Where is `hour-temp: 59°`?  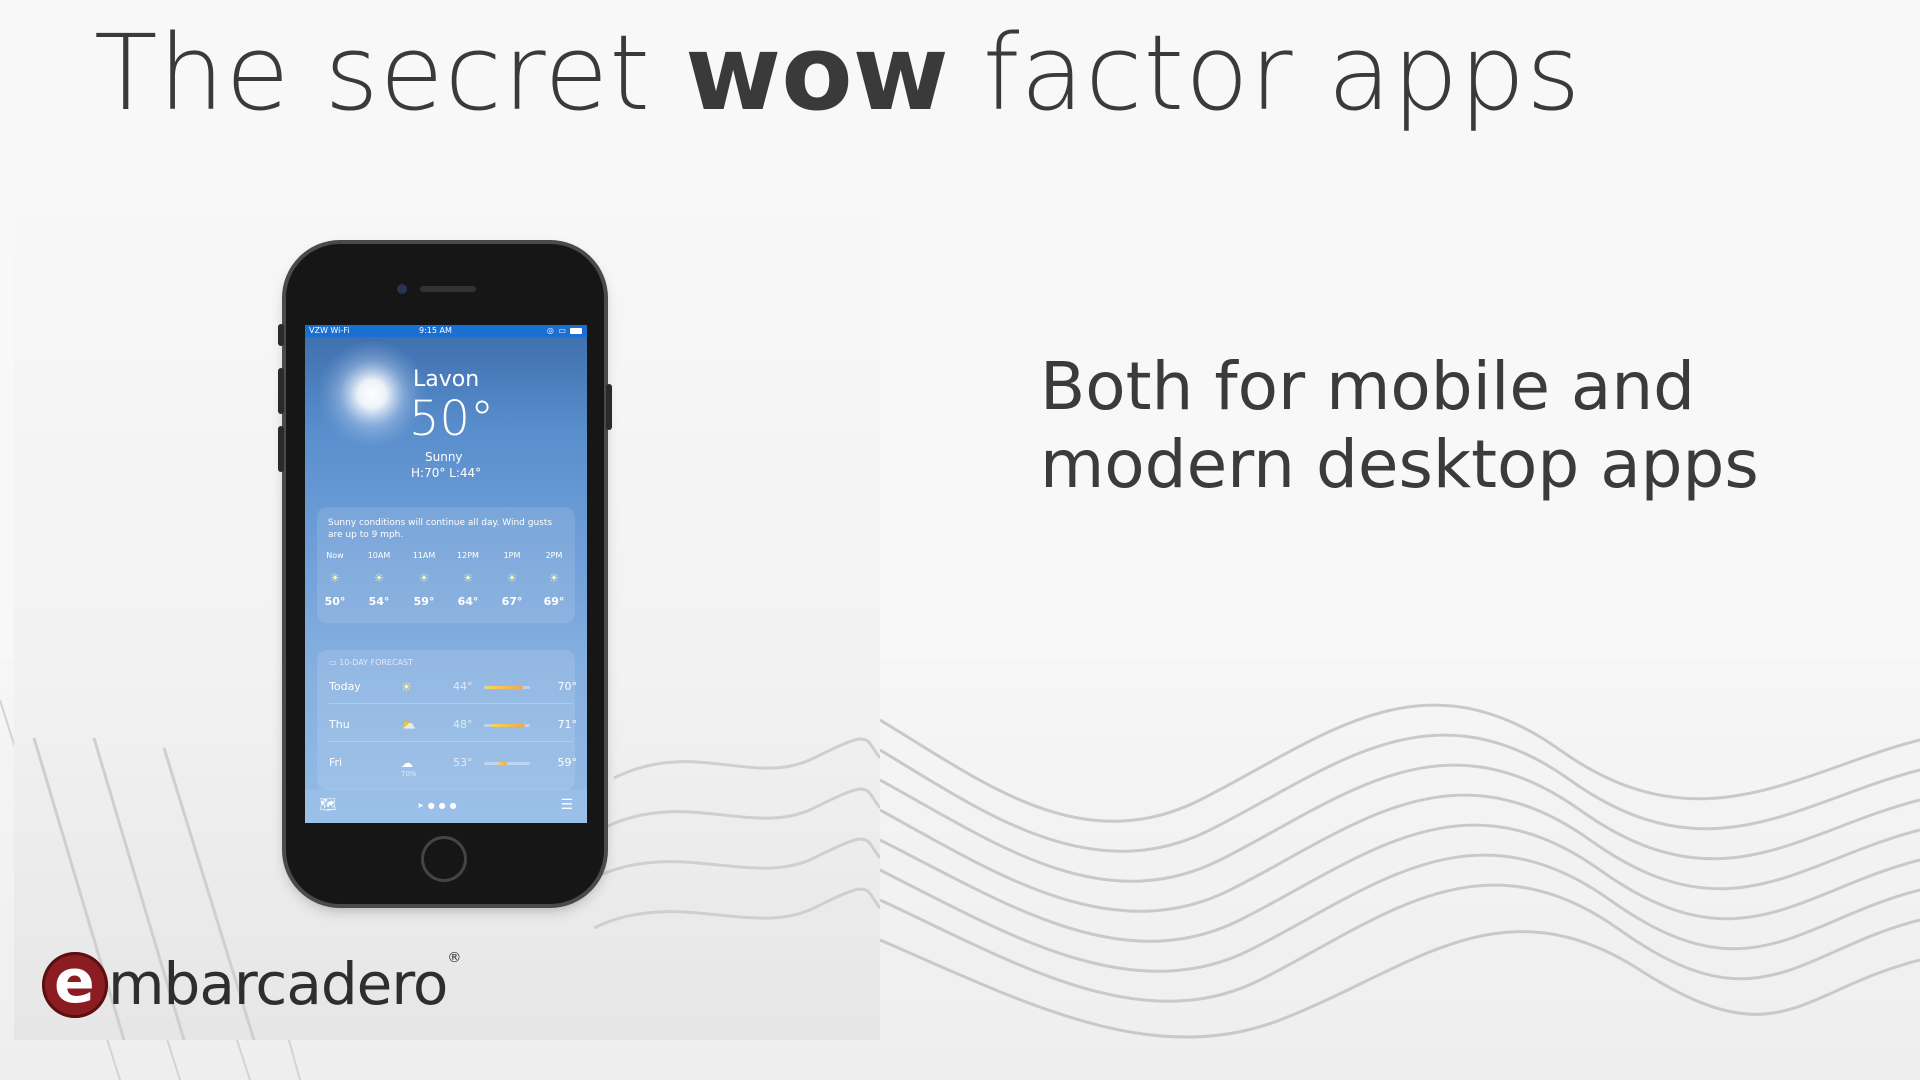 hour-temp: 59° is located at coordinates (424, 601).